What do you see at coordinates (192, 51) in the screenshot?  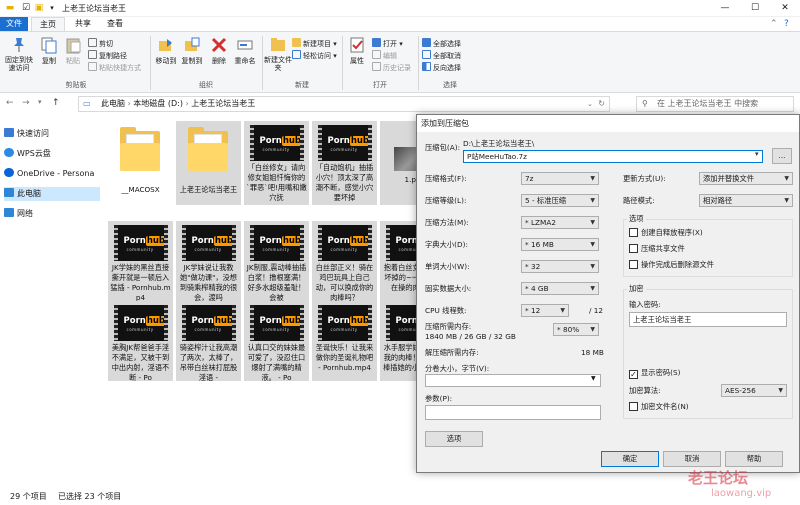 I see `copy-to-button: 复制到` at bounding box center [192, 51].